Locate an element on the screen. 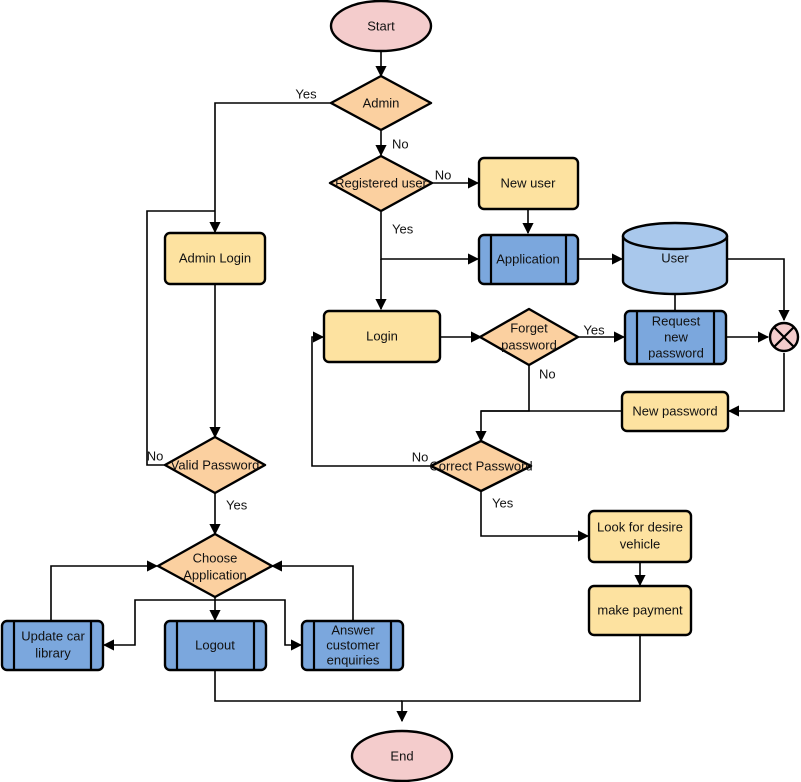 The image size is (801, 782). edge-logout-to-end is located at coordinates (308, 686).